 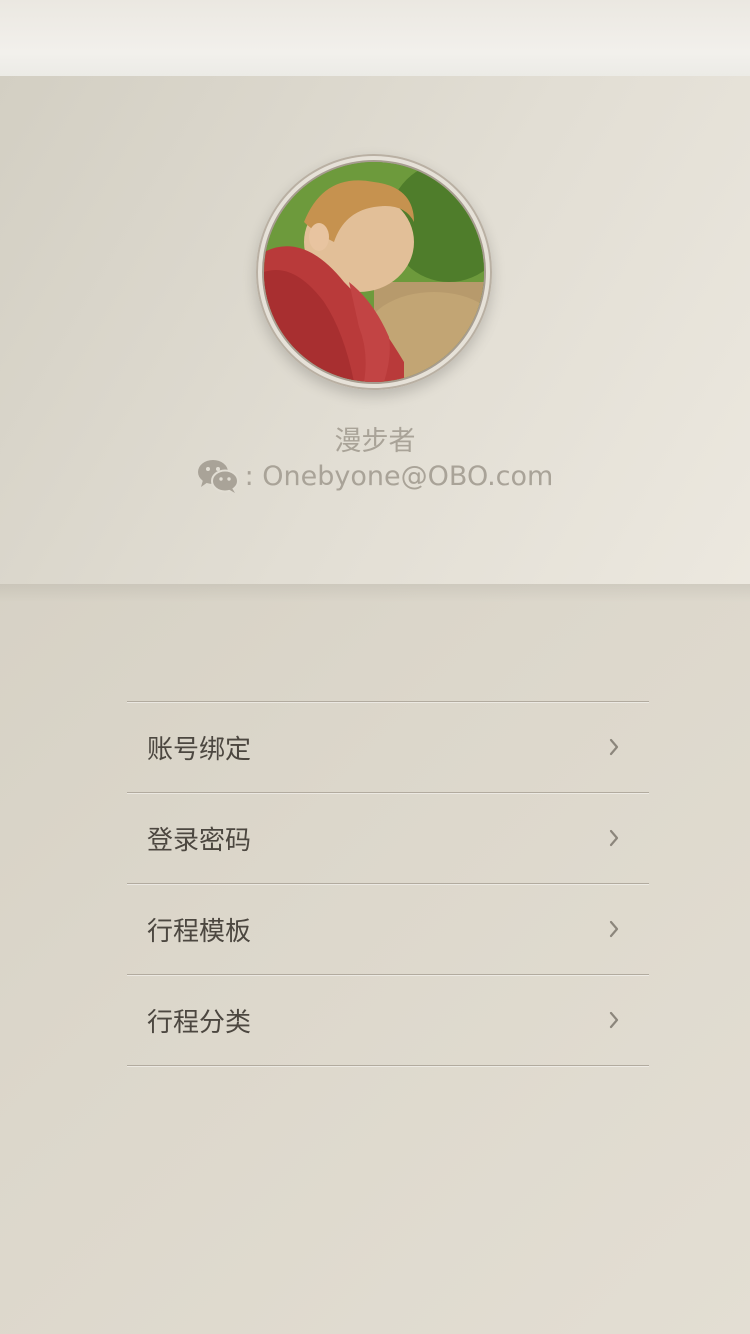 I want to click on menu-item-label: 账号绑定, so click(x=199, y=749).